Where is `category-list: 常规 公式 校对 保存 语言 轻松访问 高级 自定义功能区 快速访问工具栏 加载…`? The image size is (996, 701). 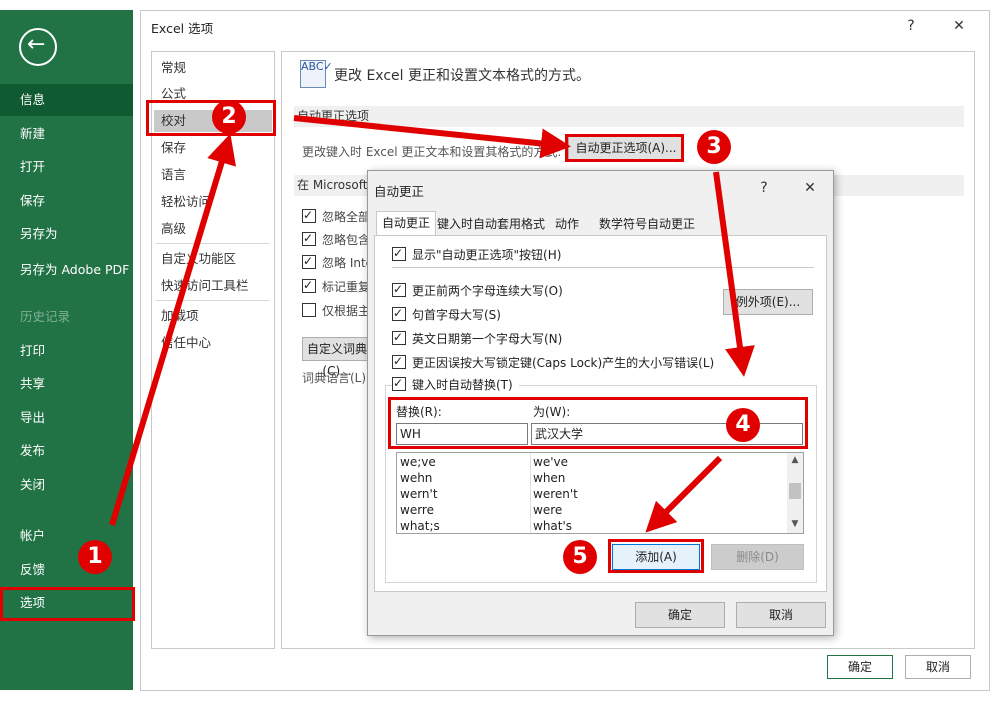 category-list: 常规 公式 校对 保存 语言 轻松访问 高级 自定义功能区 快速访问工具栏 加载… is located at coordinates (213, 350).